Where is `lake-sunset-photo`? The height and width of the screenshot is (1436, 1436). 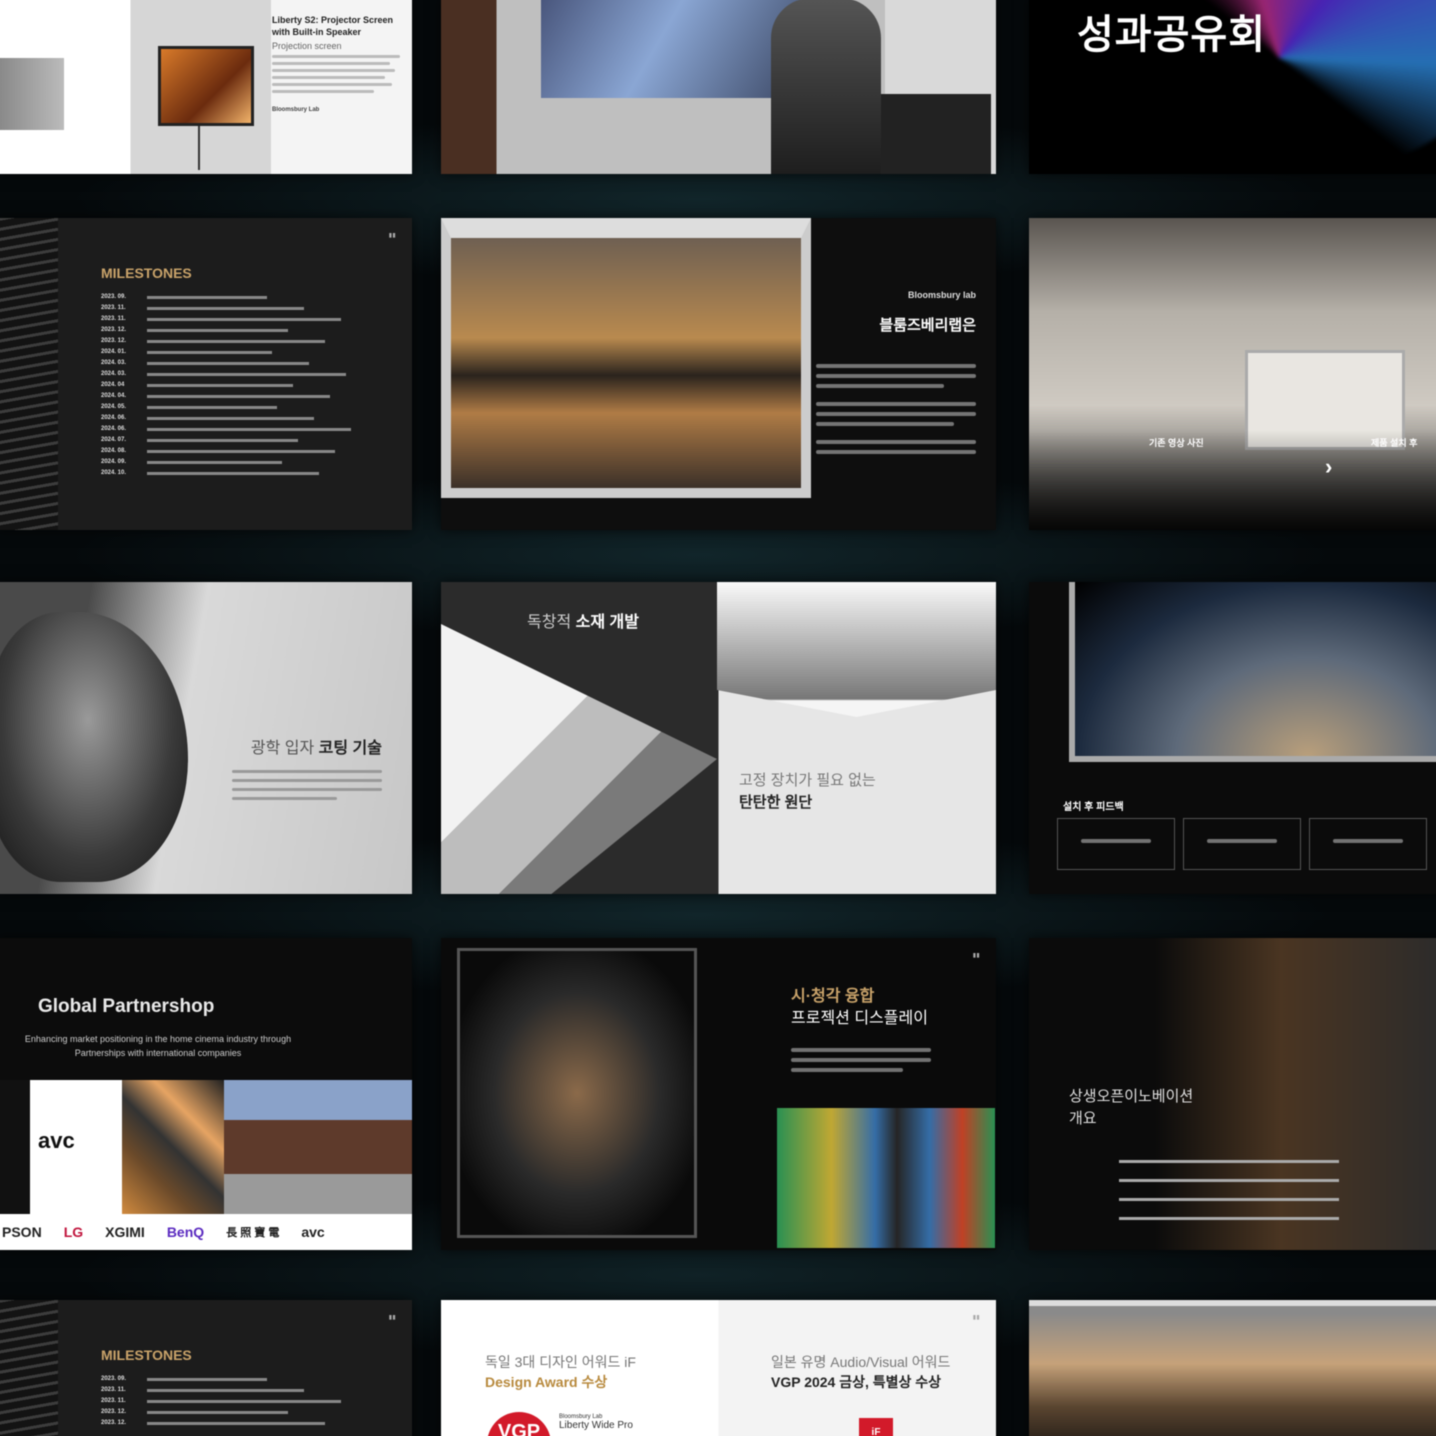 lake-sunset-photo is located at coordinates (626, 358).